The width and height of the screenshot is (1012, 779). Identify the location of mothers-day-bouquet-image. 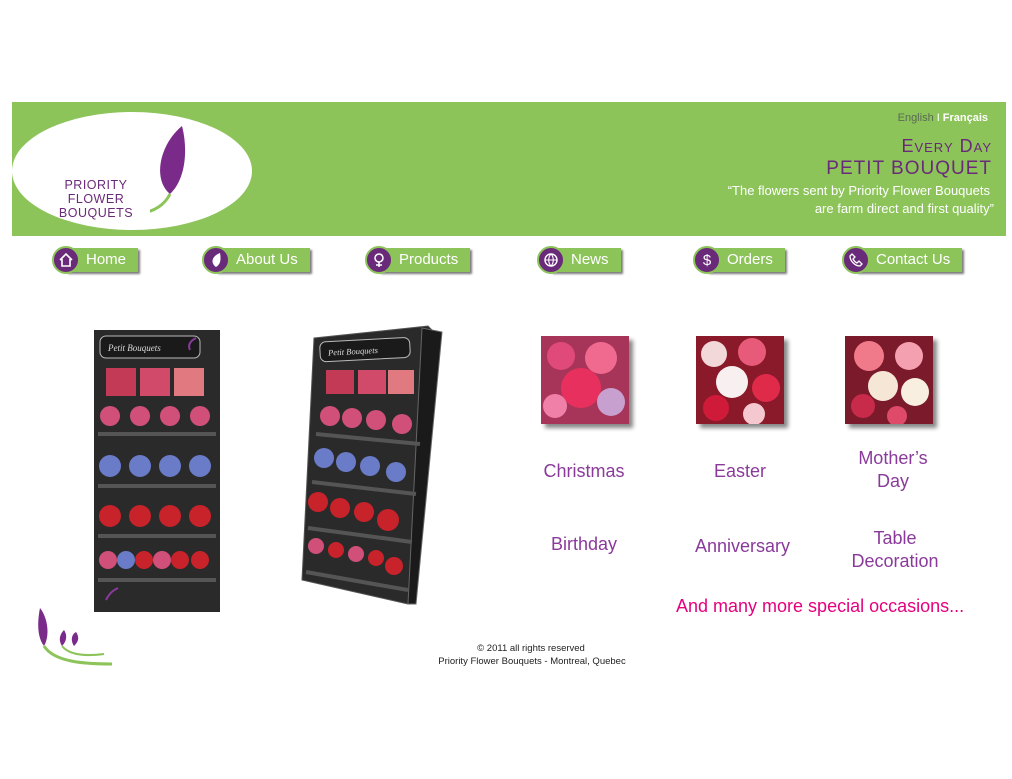
(889, 380).